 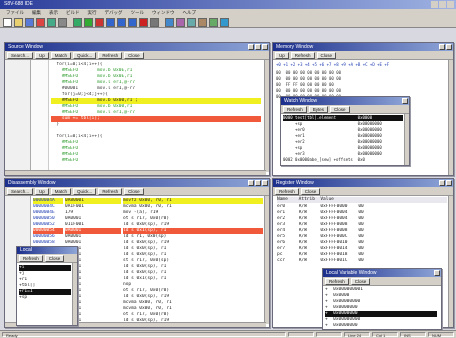 What do you see at coordinates (339, 248) in the screenshot?
I see `register-value: 0xFFFF0014` at bounding box center [339, 248].